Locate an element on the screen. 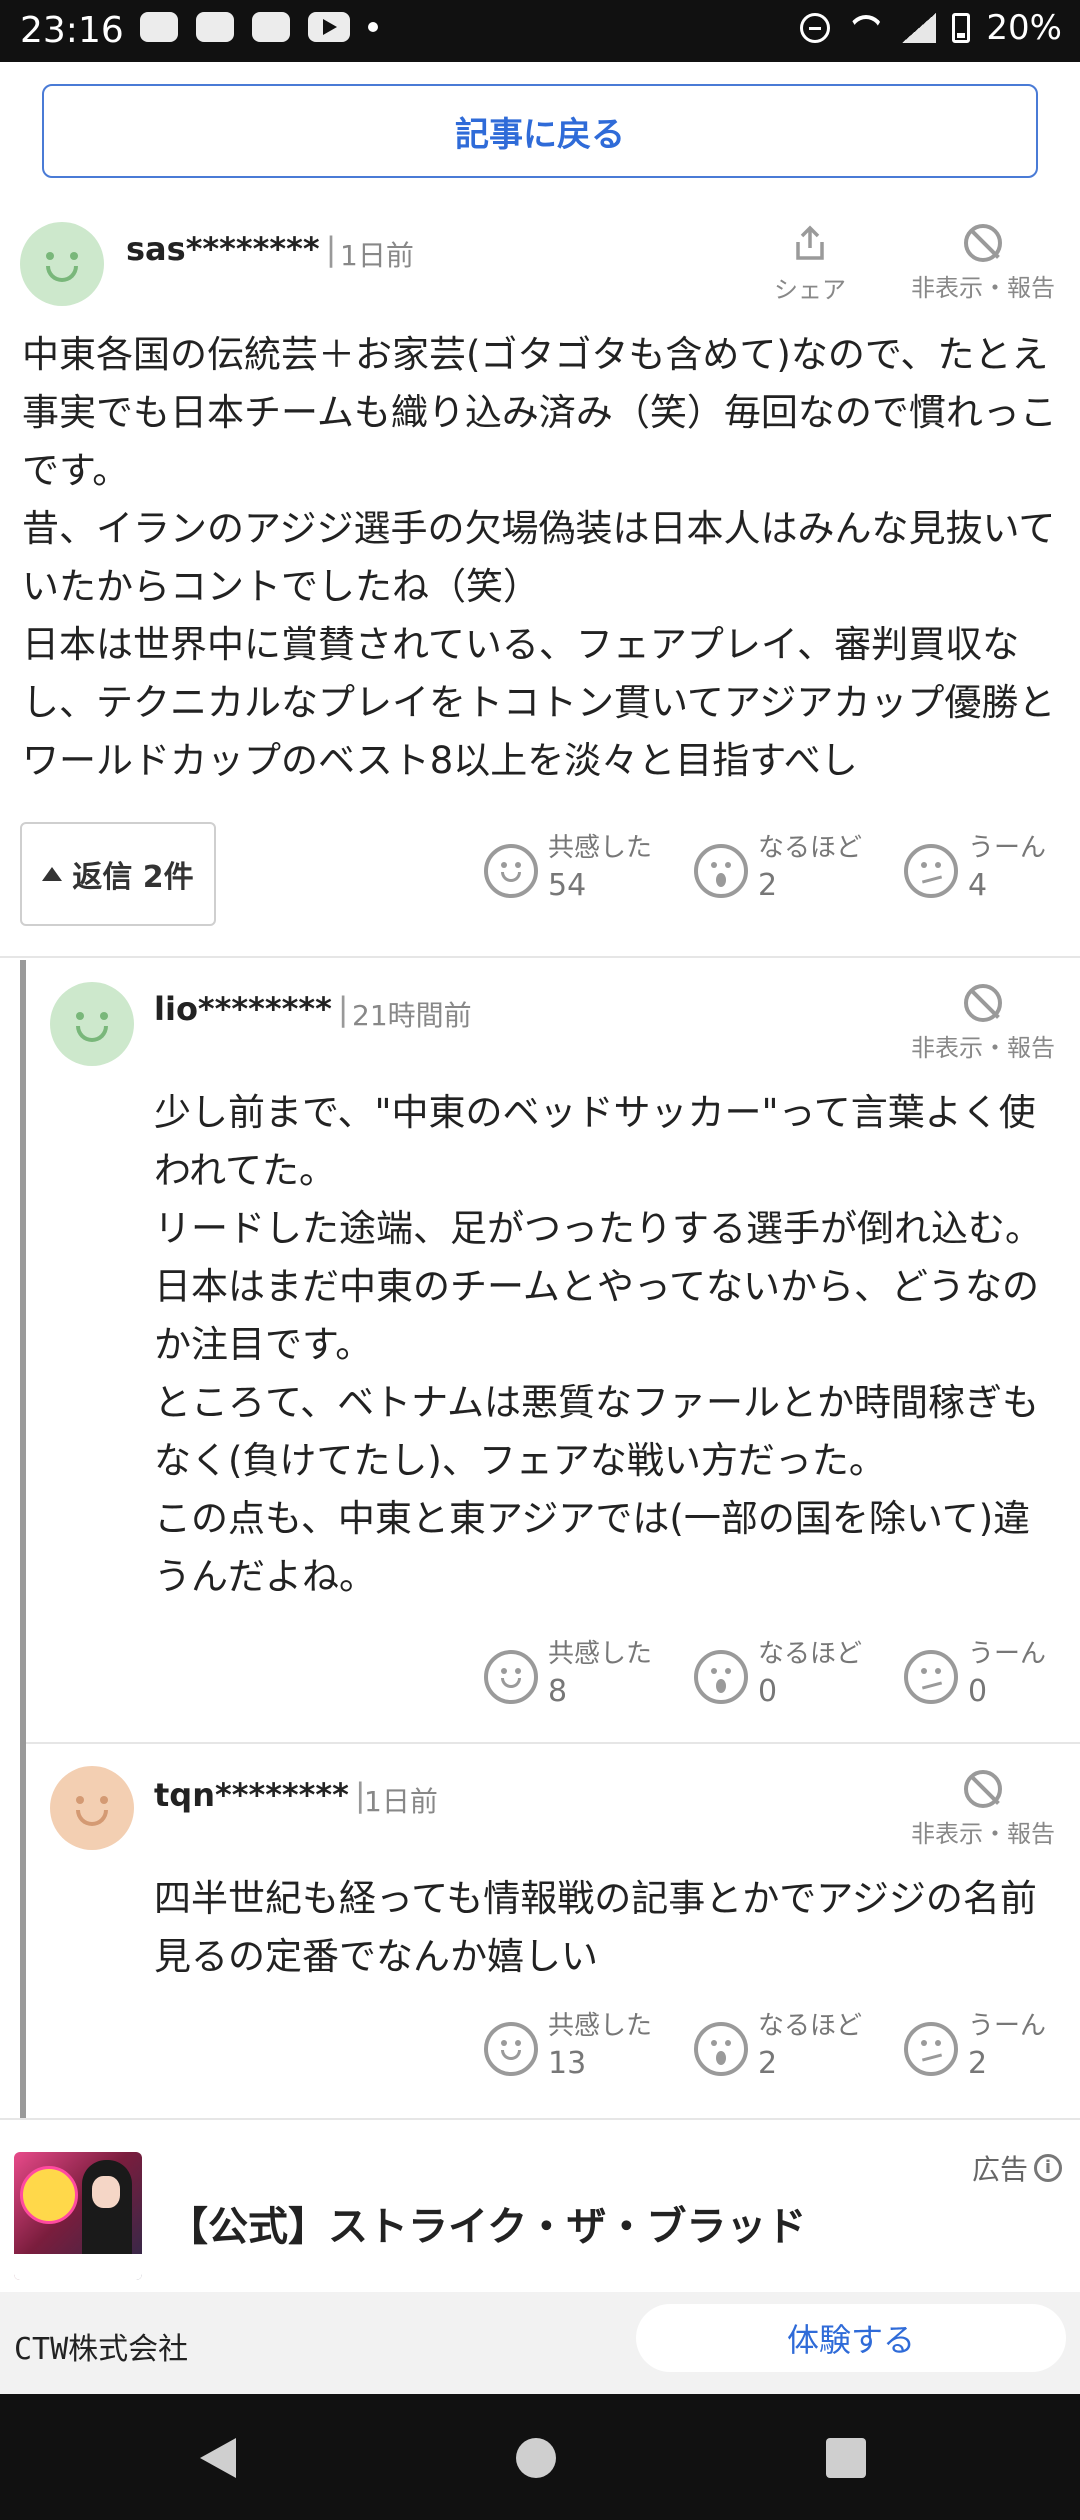  cell-signal-icon is located at coordinates (919, 28).